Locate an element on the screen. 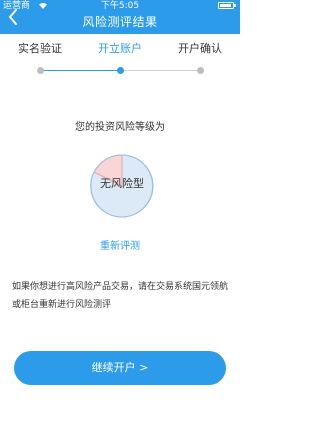 Image resolution: width=320 pixels, height=426 pixels. header-bar: 运营商 下午5:05 风险测评结果 is located at coordinates (120, 17).